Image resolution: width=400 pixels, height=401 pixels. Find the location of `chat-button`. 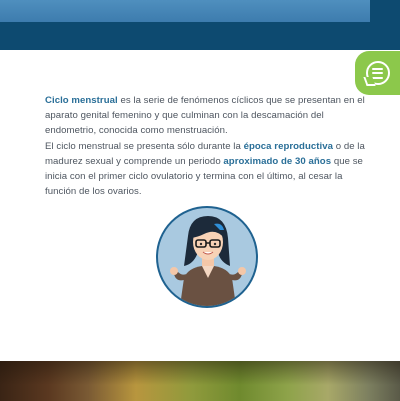

chat-button is located at coordinates (377, 73).